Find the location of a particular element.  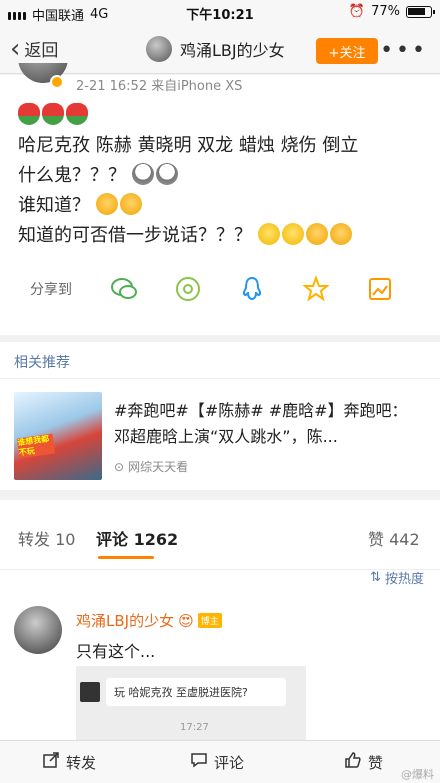

image-share-icon is located at coordinates (380, 289).